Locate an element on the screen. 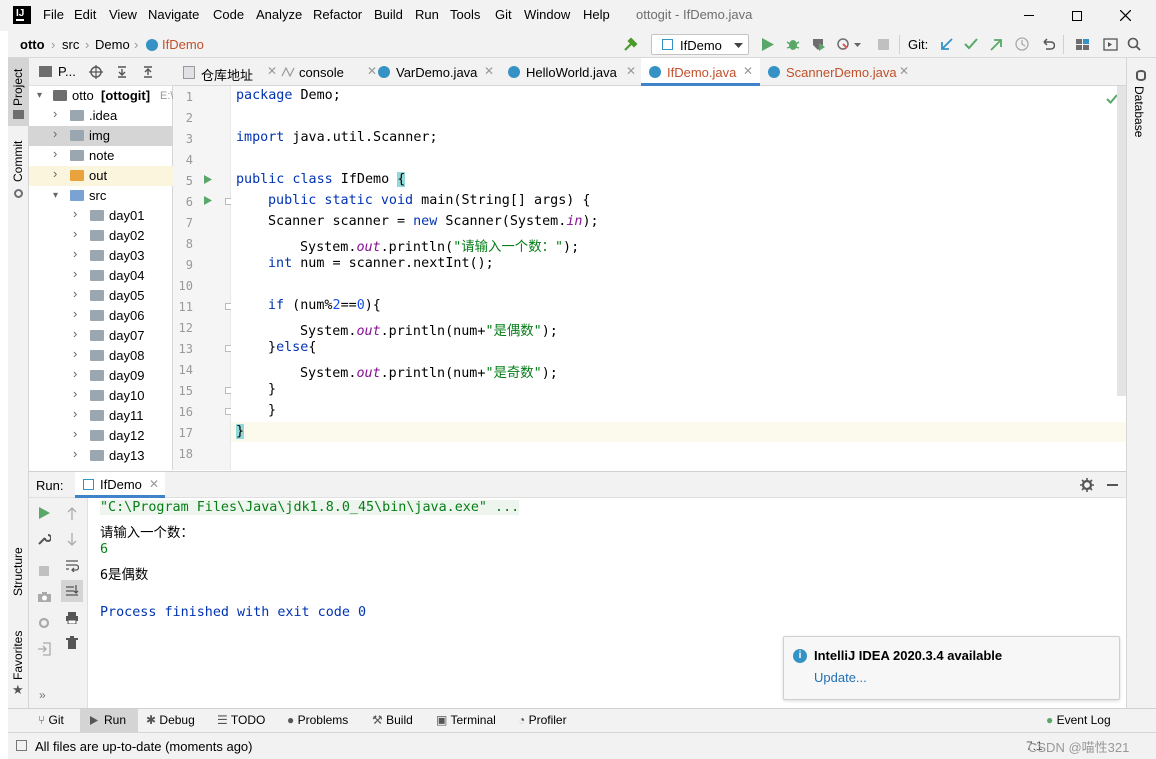 Image resolution: width=1156 pixels, height=759 pixels. build-hammer-button is located at coordinates (631, 44).